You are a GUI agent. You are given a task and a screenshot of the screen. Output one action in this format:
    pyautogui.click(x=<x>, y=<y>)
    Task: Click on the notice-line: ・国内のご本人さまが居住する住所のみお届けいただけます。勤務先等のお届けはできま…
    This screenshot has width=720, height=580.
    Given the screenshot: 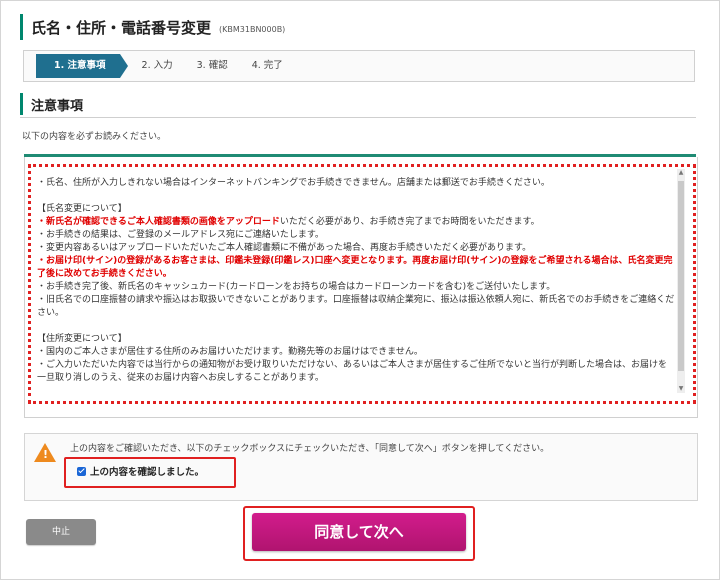 What is the action you would take?
    pyautogui.click(x=230, y=352)
    